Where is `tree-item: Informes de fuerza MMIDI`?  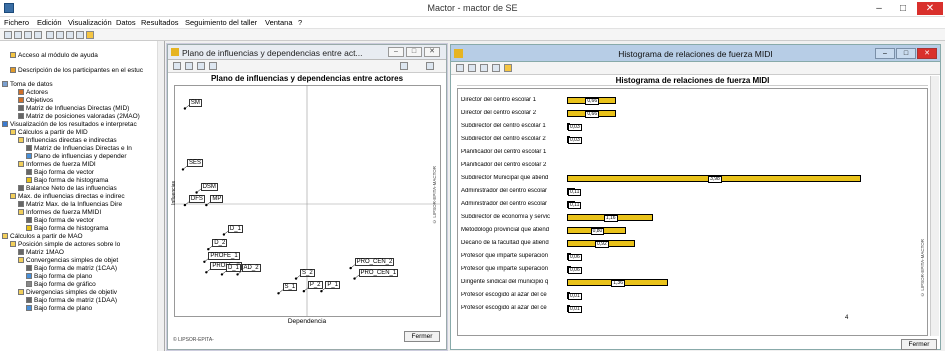
tree-item: Informes de fuerza MMIDI is located at coordinates (79, 213).